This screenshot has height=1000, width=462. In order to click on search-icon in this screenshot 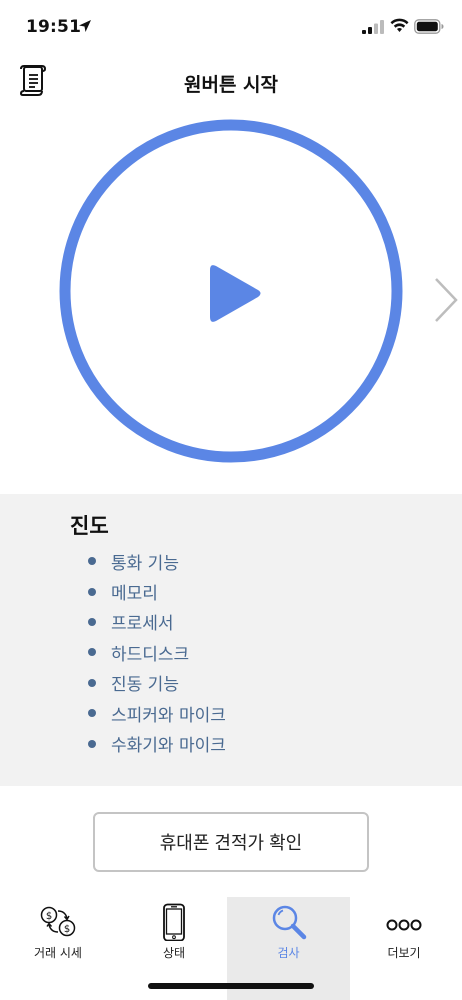, I will do `click(289, 922)`.